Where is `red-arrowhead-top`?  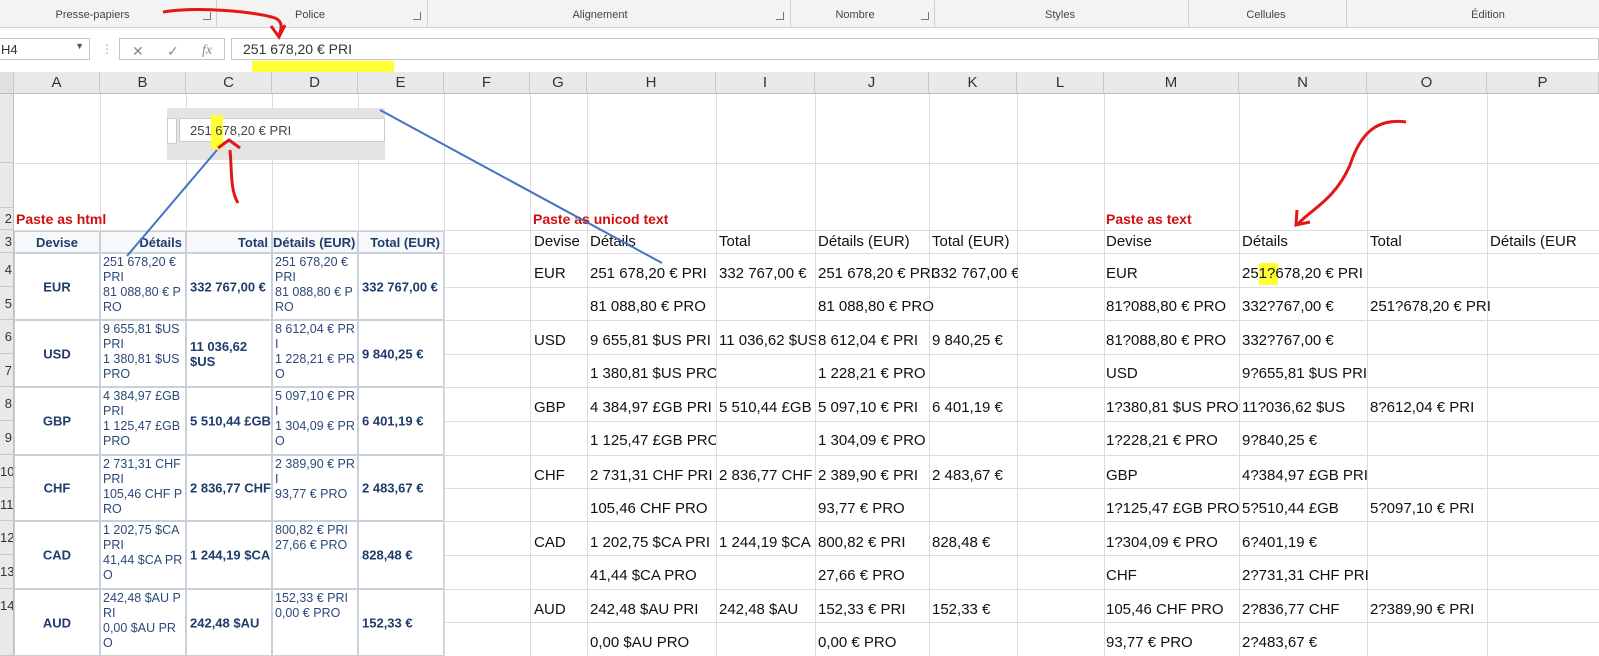 red-arrowhead-top is located at coordinates (278, 32).